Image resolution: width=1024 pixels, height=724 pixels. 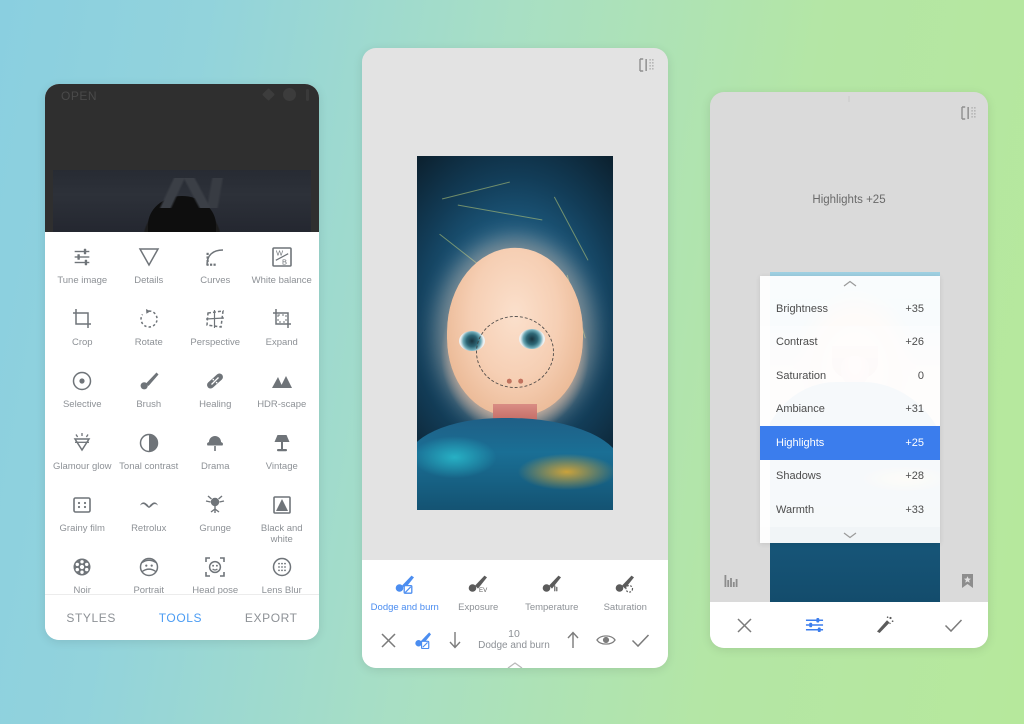 What do you see at coordinates (914, 442) in the screenshot?
I see `adjustment-value: +25` at bounding box center [914, 442].